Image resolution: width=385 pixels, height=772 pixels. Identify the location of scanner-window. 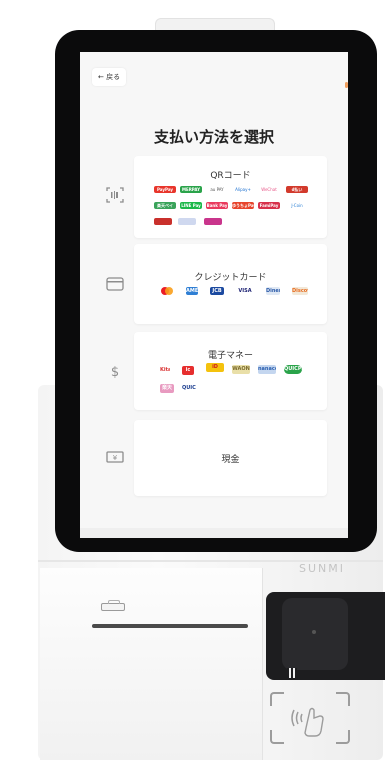
(315, 634).